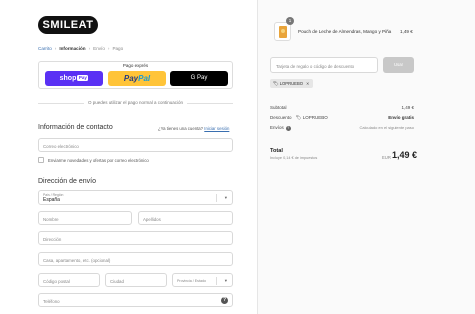 This screenshot has height=314, width=475. I want to click on subtotal-label: Subtotal, so click(278, 107).